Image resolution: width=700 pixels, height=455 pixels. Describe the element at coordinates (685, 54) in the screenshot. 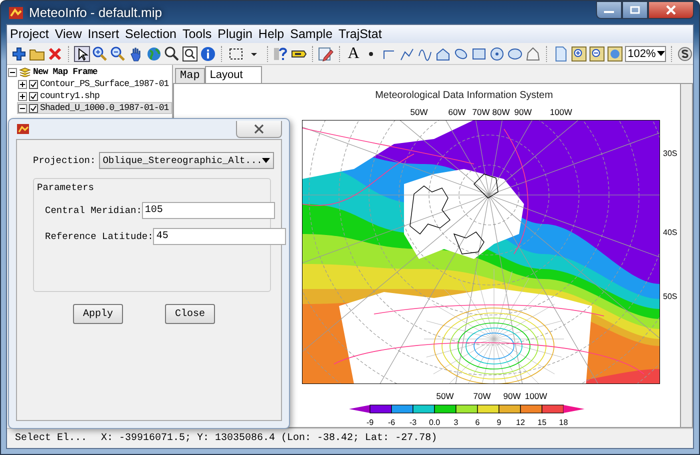

I see `coin-icon` at that location.